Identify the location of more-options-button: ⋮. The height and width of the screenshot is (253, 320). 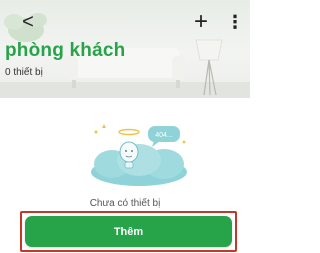
(235, 22).